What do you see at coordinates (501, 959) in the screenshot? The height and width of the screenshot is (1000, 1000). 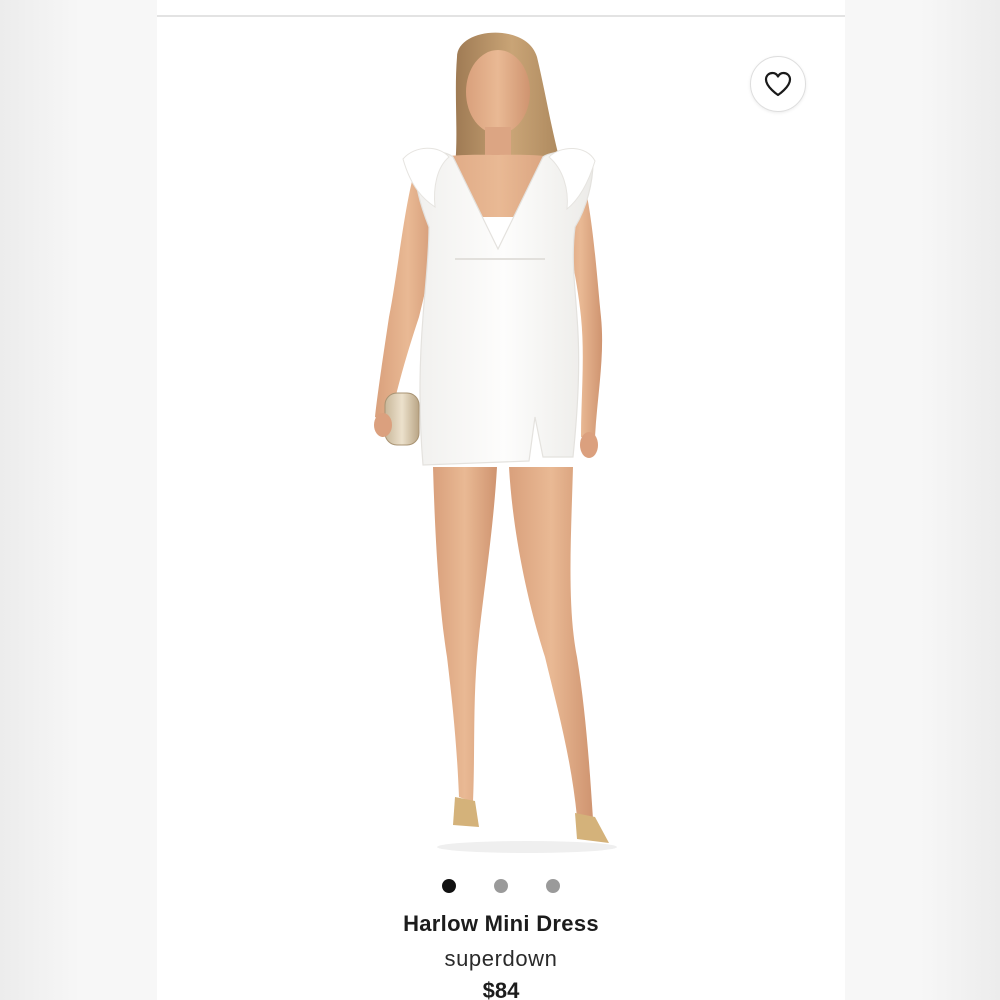 I see `product-brand: superdown` at bounding box center [501, 959].